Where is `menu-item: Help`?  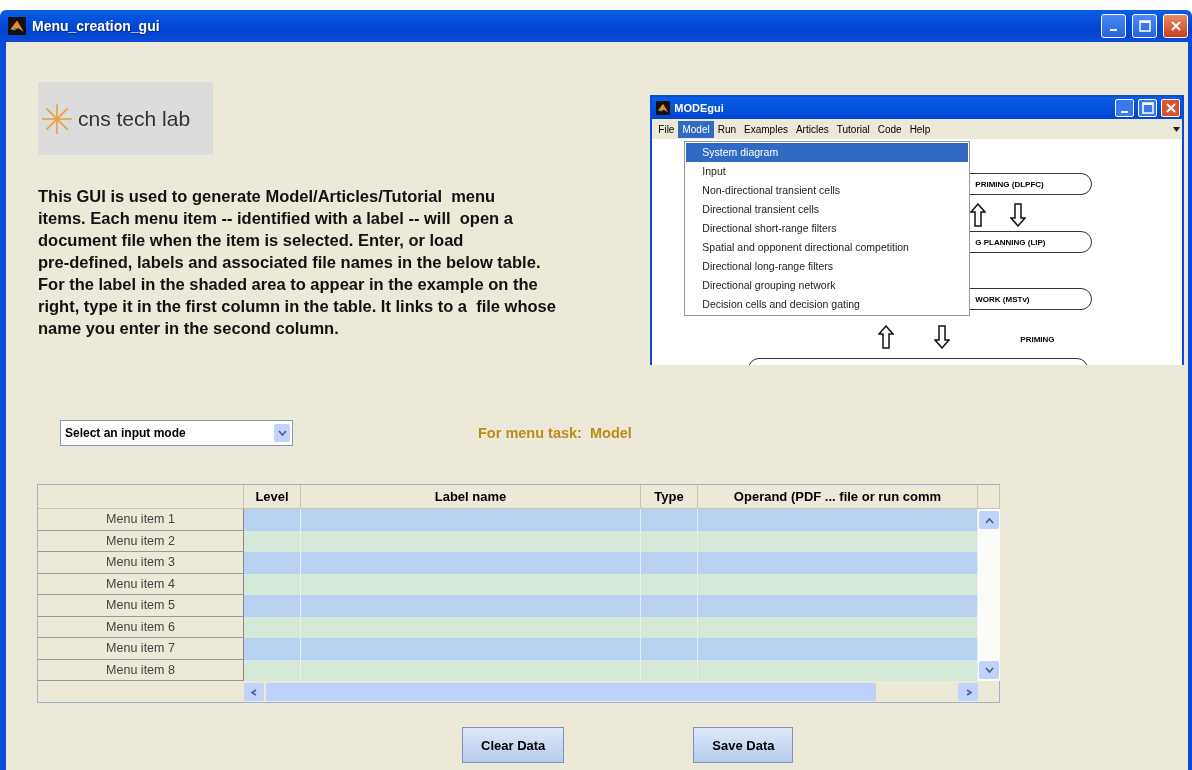 menu-item: Help is located at coordinates (920, 129).